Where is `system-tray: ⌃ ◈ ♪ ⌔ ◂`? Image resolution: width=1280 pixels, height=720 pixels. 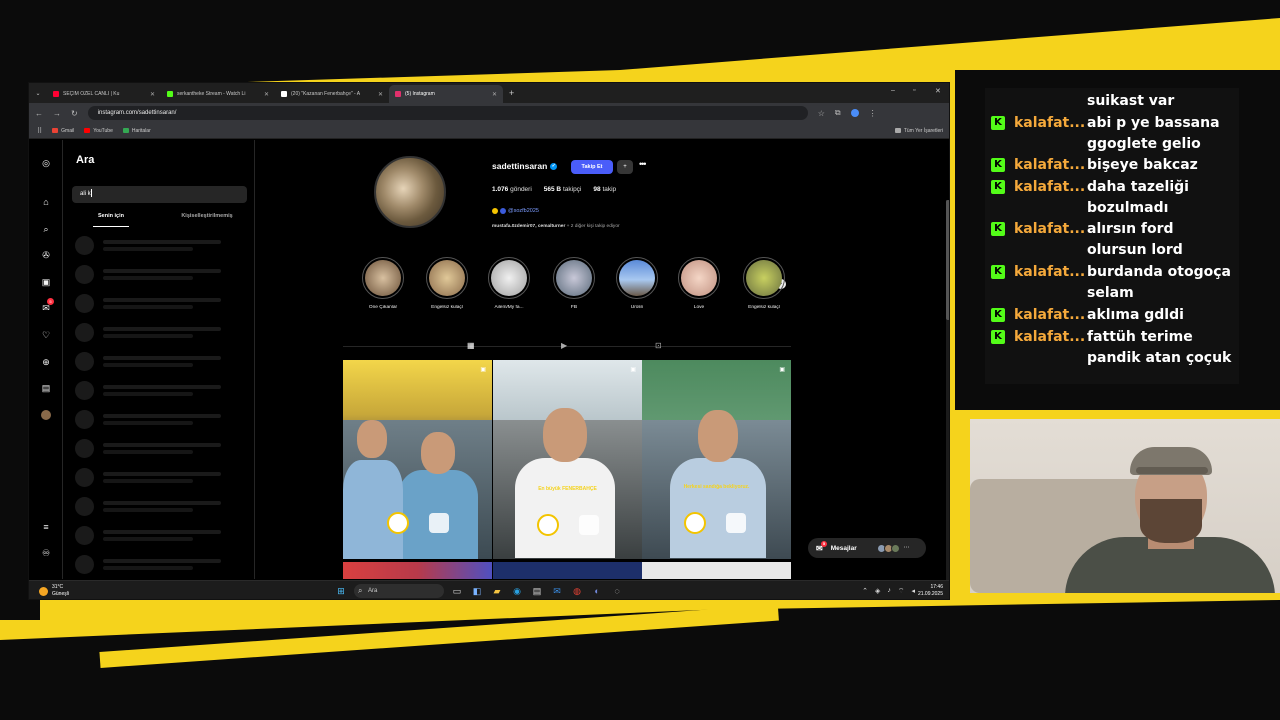 system-tray: ⌃ ◈ ♪ ⌔ ◂ is located at coordinates (888, 591).